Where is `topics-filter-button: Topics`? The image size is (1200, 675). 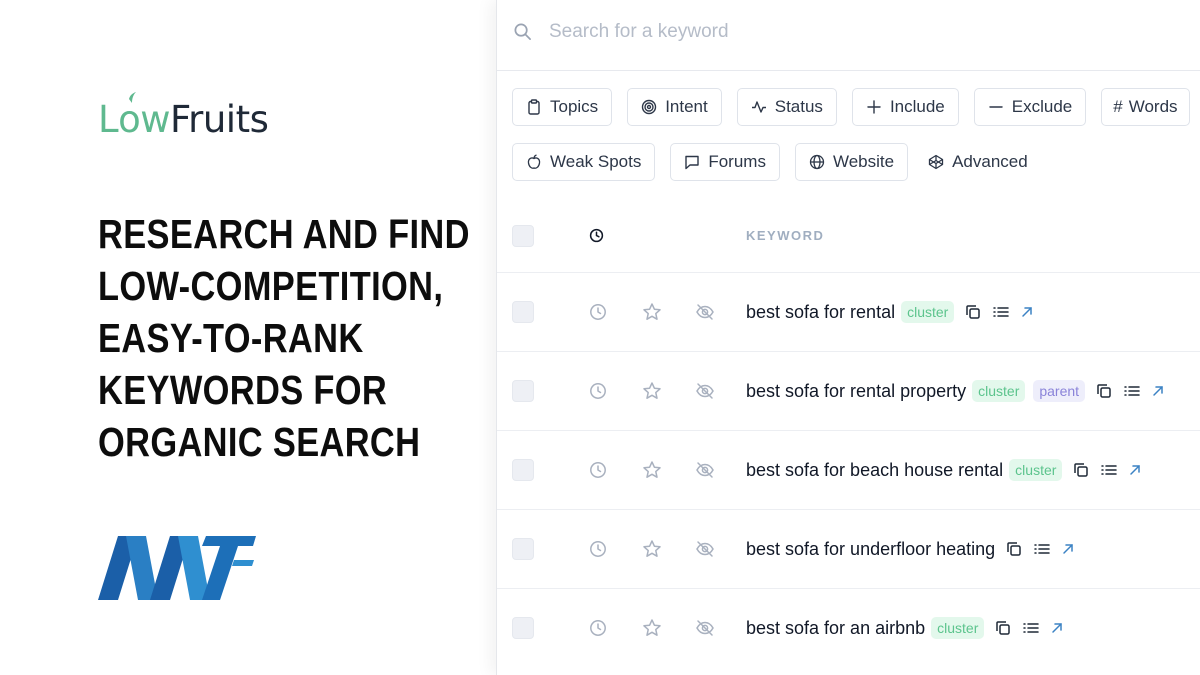 topics-filter-button: Topics is located at coordinates (562, 107).